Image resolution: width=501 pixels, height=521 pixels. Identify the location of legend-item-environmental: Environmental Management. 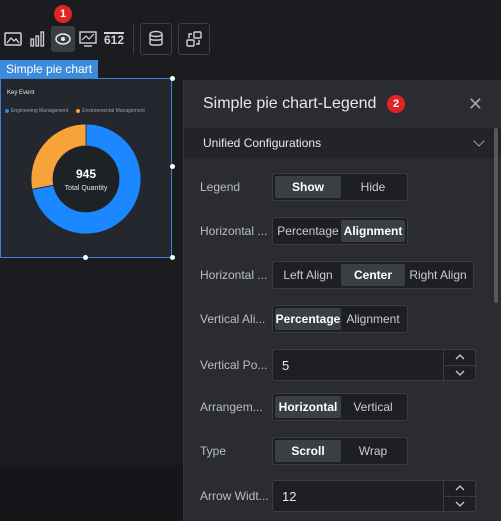
(110, 111).